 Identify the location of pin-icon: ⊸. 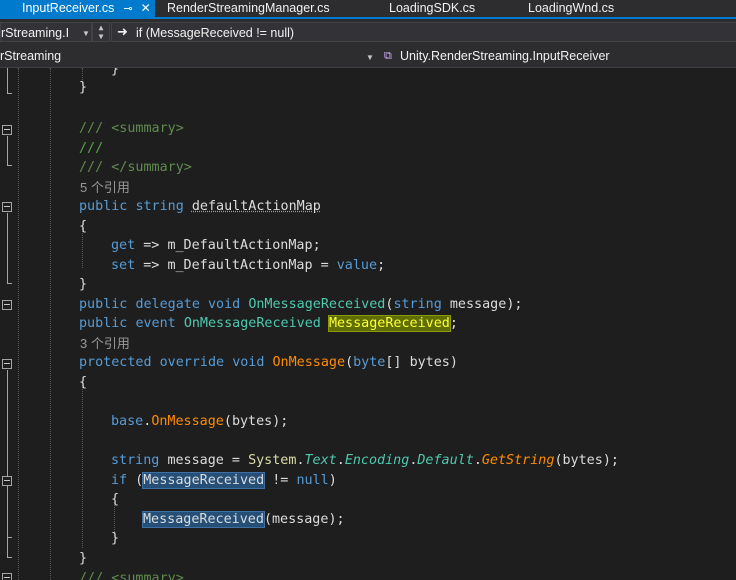
(127, 9).